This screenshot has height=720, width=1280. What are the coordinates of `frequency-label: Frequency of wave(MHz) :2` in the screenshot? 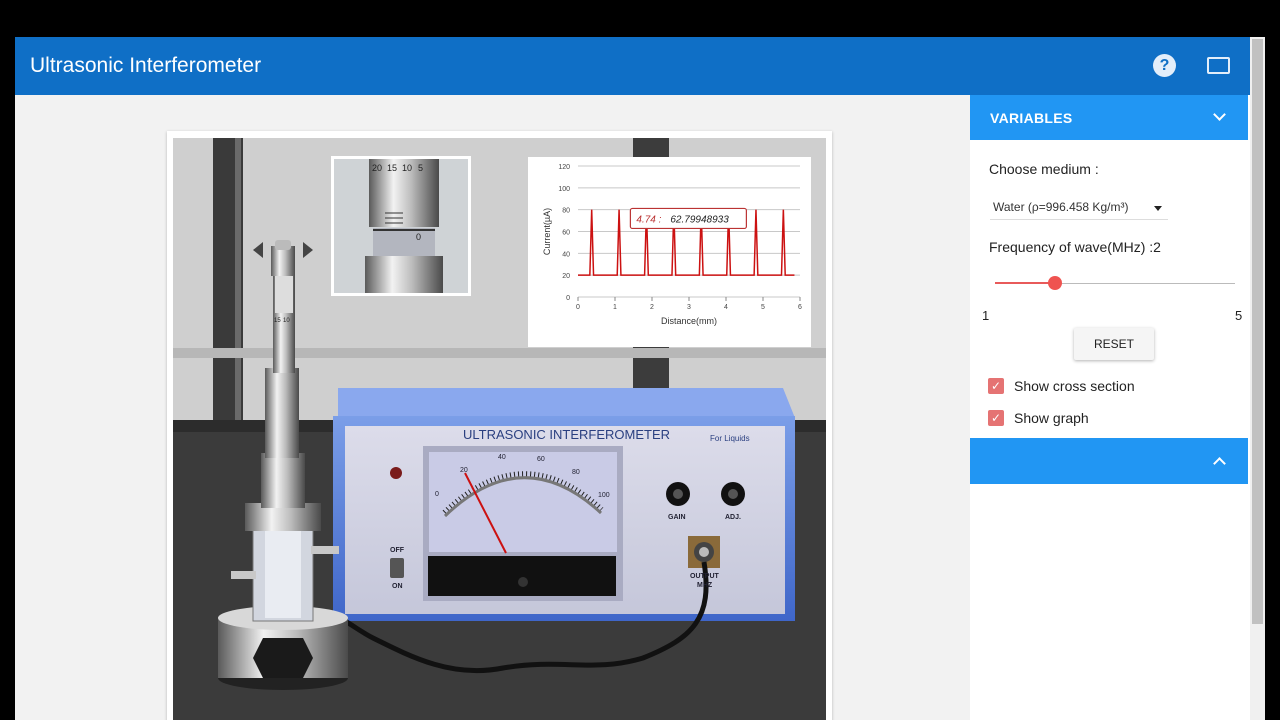 It's located at (1075, 247).